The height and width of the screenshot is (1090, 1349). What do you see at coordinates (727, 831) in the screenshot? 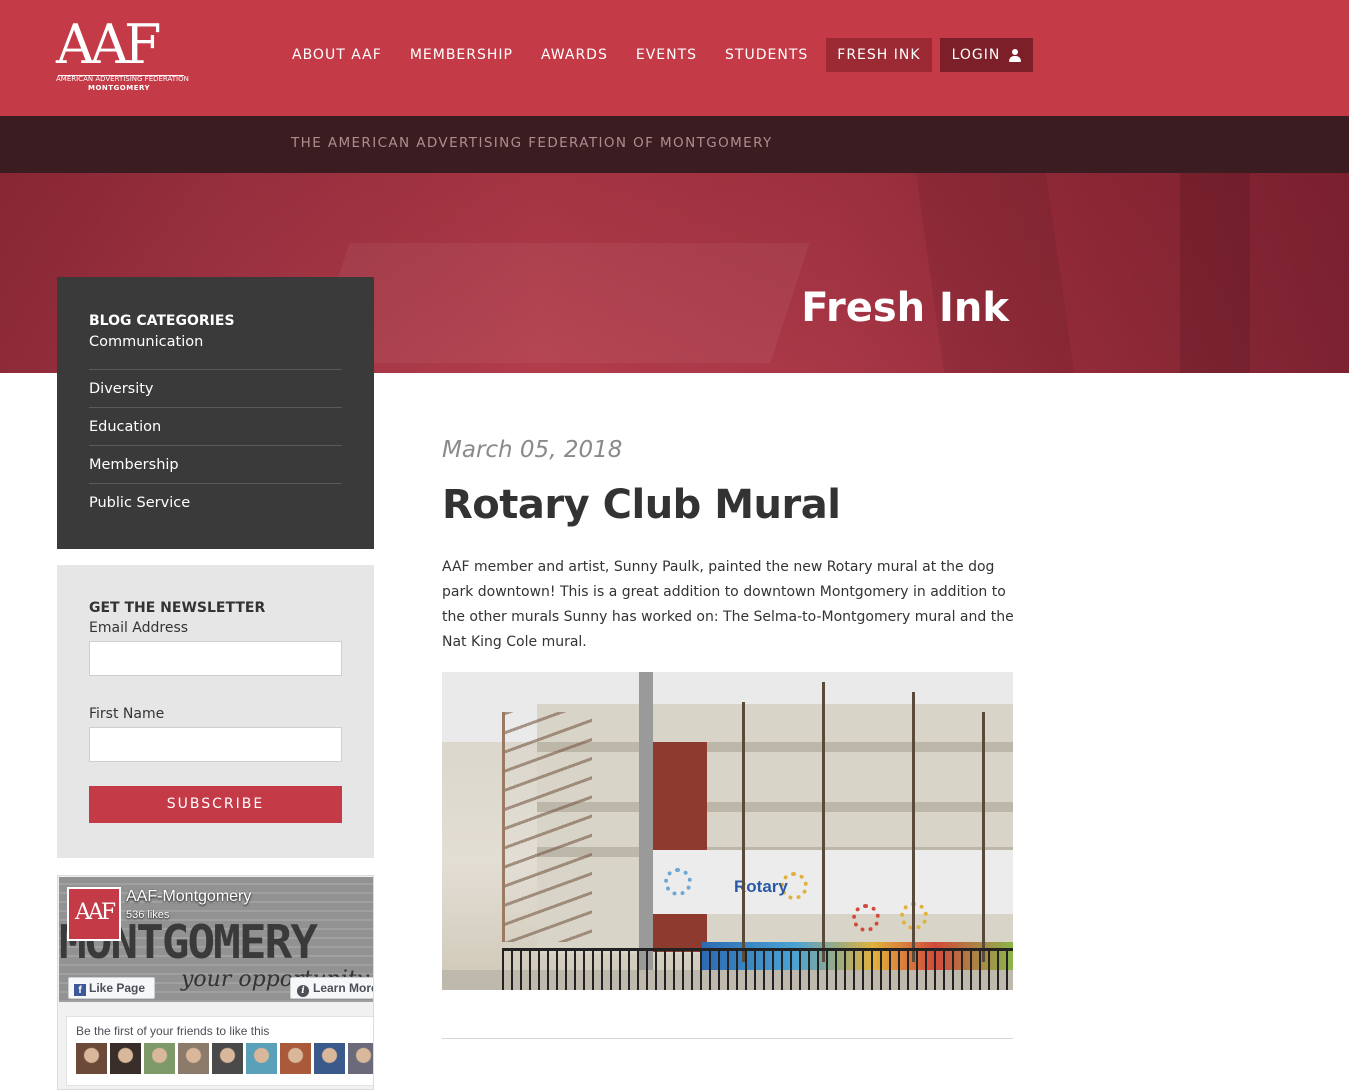
I see `post-photo: Rotary` at bounding box center [727, 831].